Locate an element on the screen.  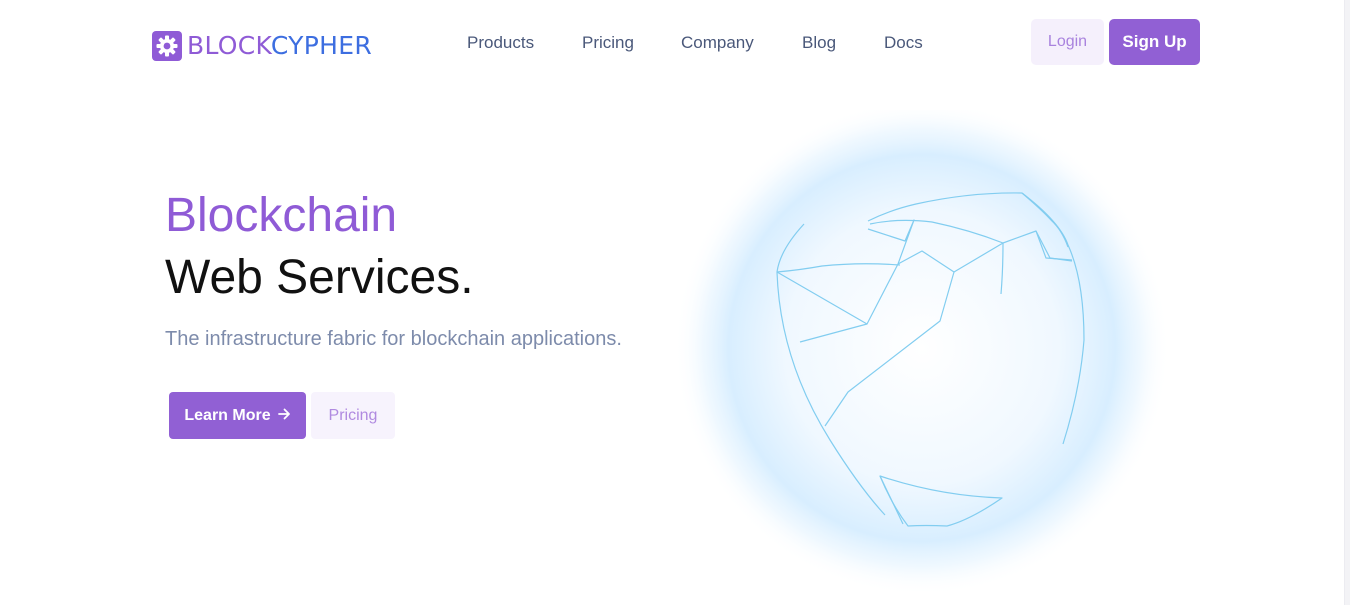
learn-more-button: Learn More is located at coordinates (237, 415).